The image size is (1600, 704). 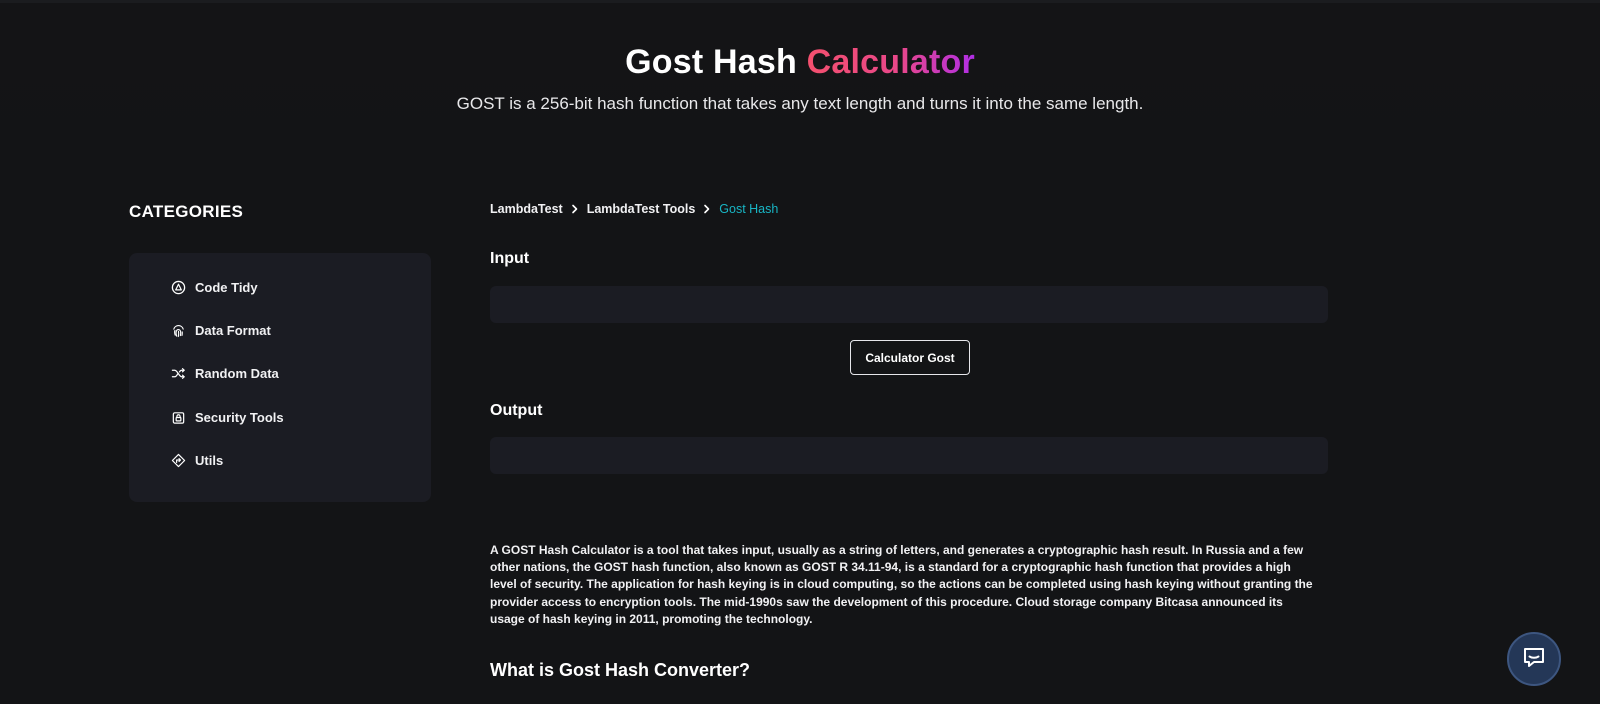 I want to click on sidebar-item-label: Security Tools, so click(x=239, y=417).